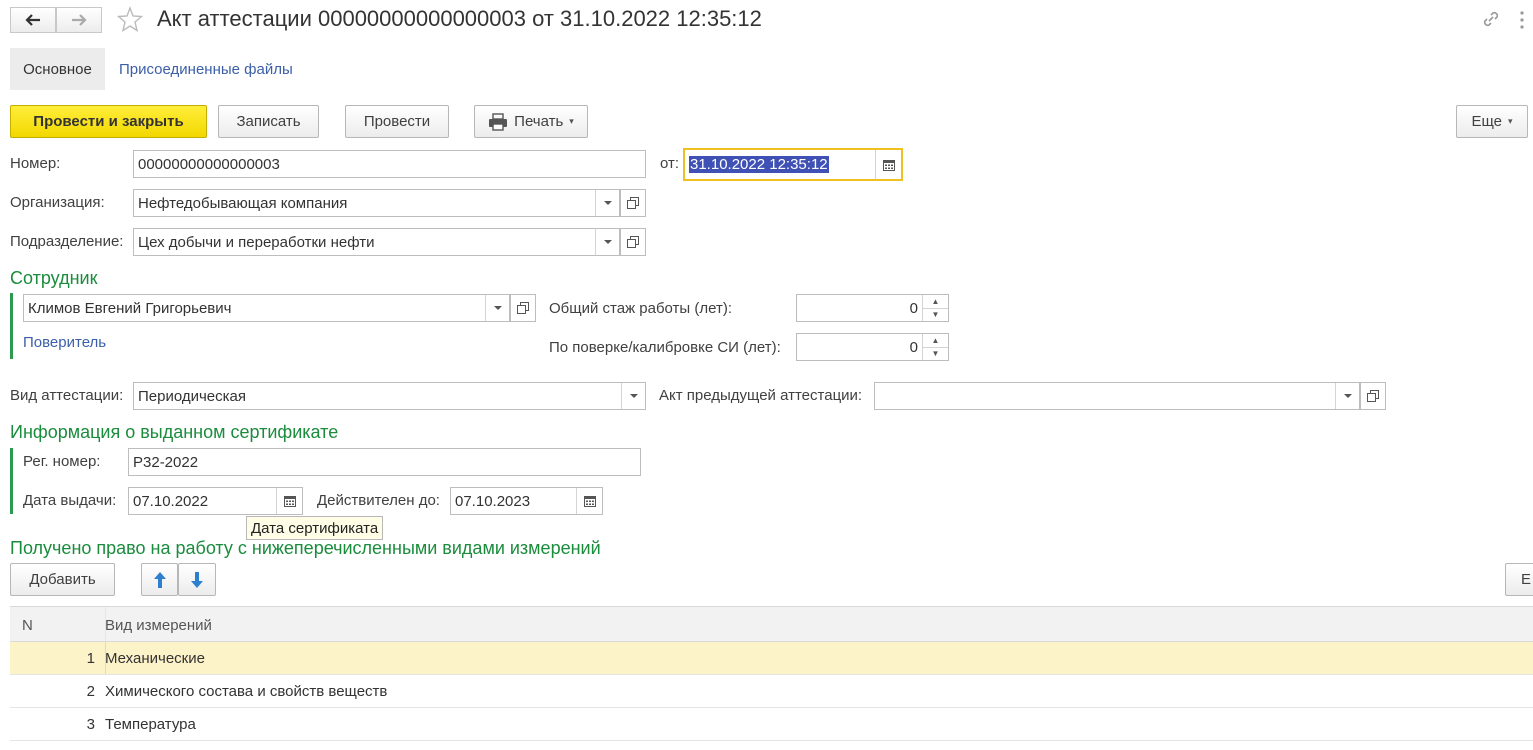 This screenshot has width=1533, height=750. I want to click on org-field: Нефтедобывающая компания, so click(376, 203).